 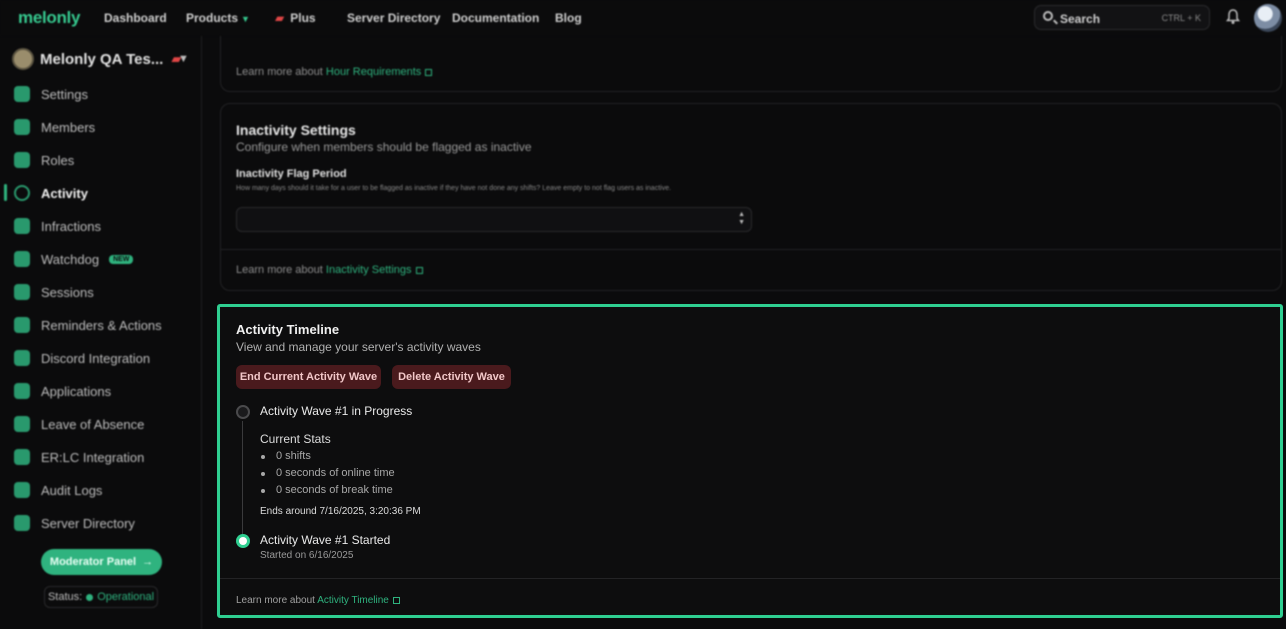 I want to click on learn-more-text: Learn more about Activity Timeline, so click(x=318, y=600).